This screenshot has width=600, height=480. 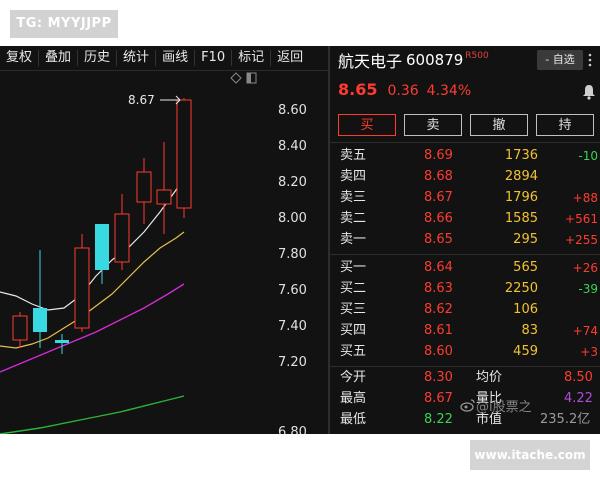 I want to click on watermark-bottom: www.itache.com, so click(x=530, y=455).